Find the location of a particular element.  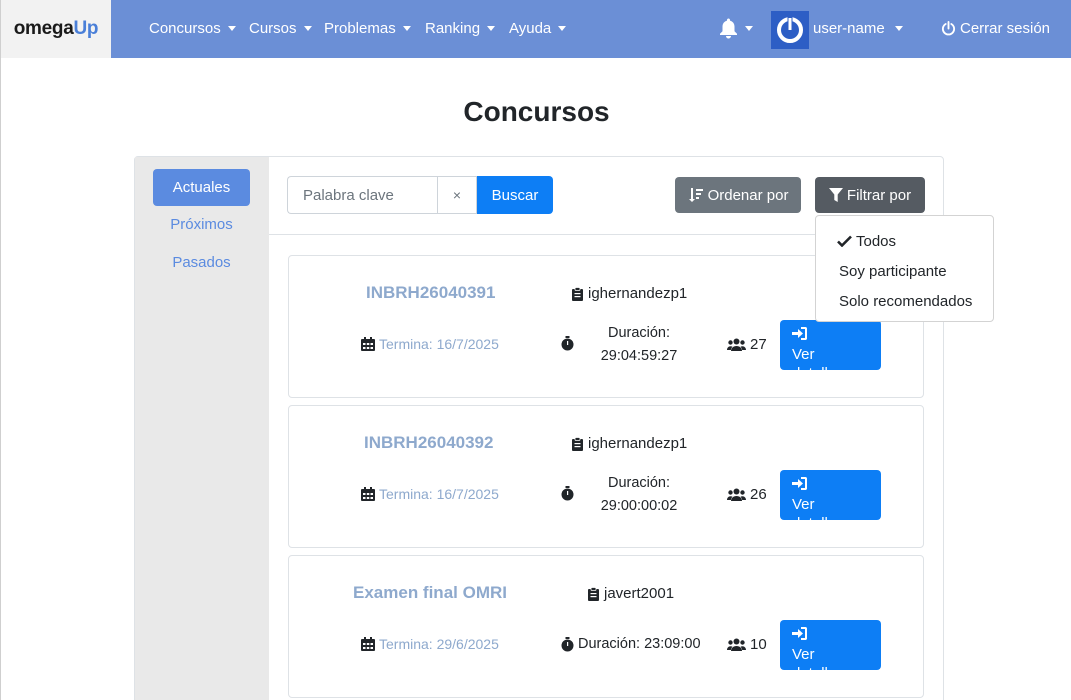

nav-item-ayuda: Ayuda is located at coordinates (538, 28).